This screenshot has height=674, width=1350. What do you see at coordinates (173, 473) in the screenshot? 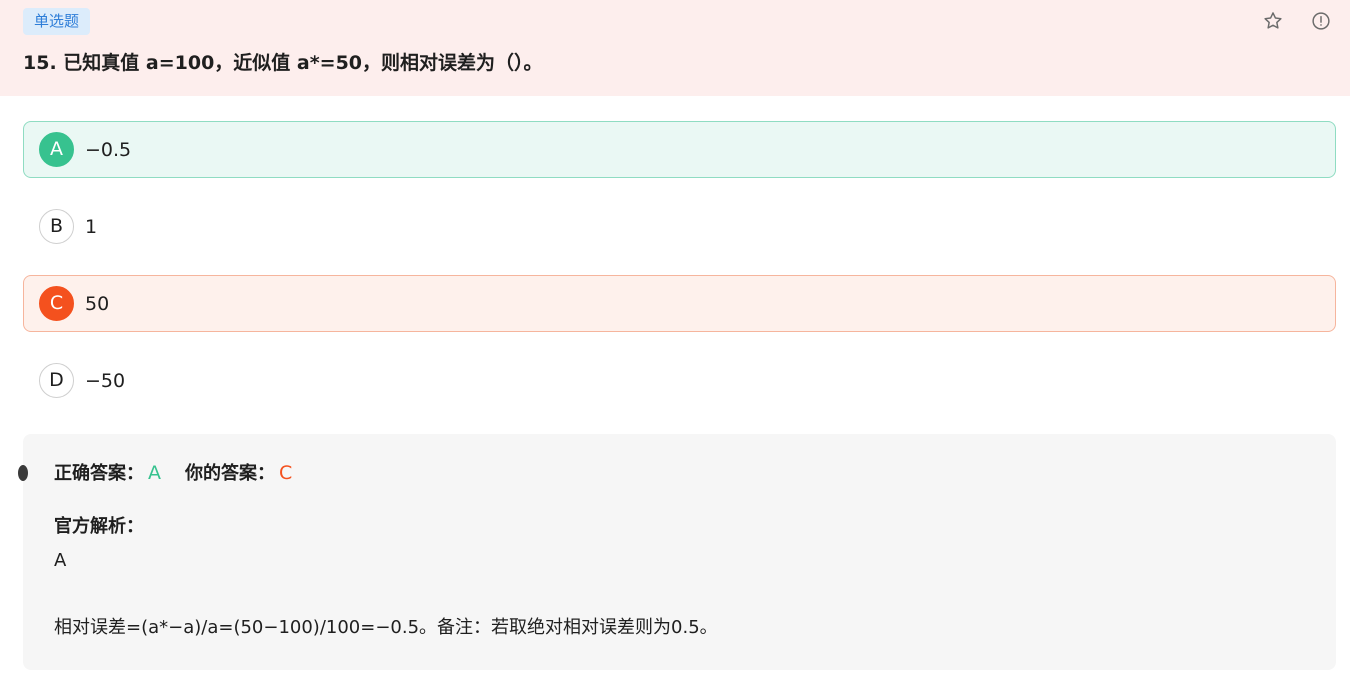
I see `answer-summary: 正确答案： A 你的答案： C` at bounding box center [173, 473].